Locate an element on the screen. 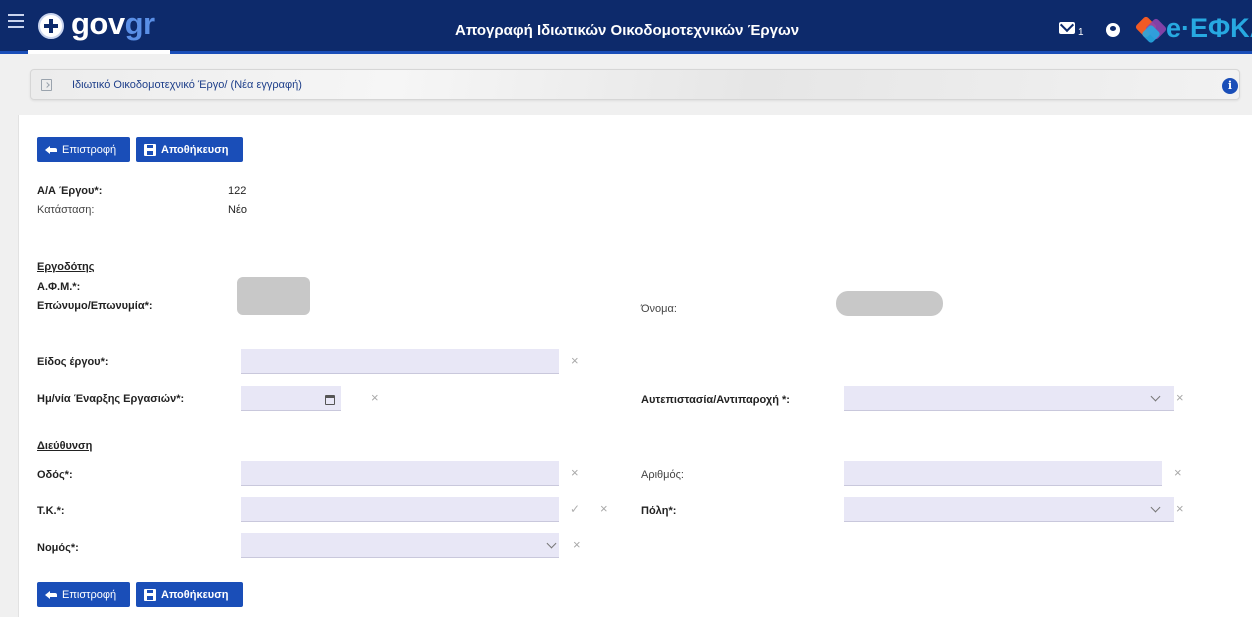 The height and width of the screenshot is (617, 1252). mail-count-badge: 1 is located at coordinates (1081, 32).